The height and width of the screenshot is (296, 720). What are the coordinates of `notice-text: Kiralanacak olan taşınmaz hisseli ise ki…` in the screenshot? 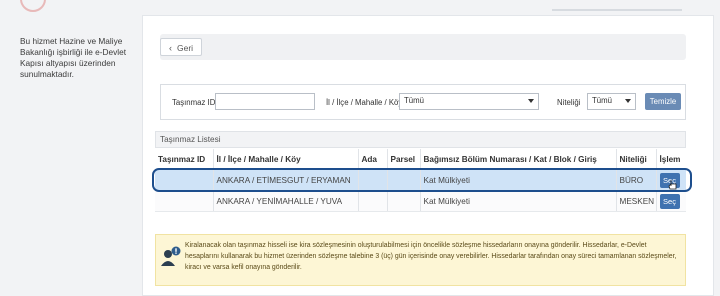 It's located at (431, 256).